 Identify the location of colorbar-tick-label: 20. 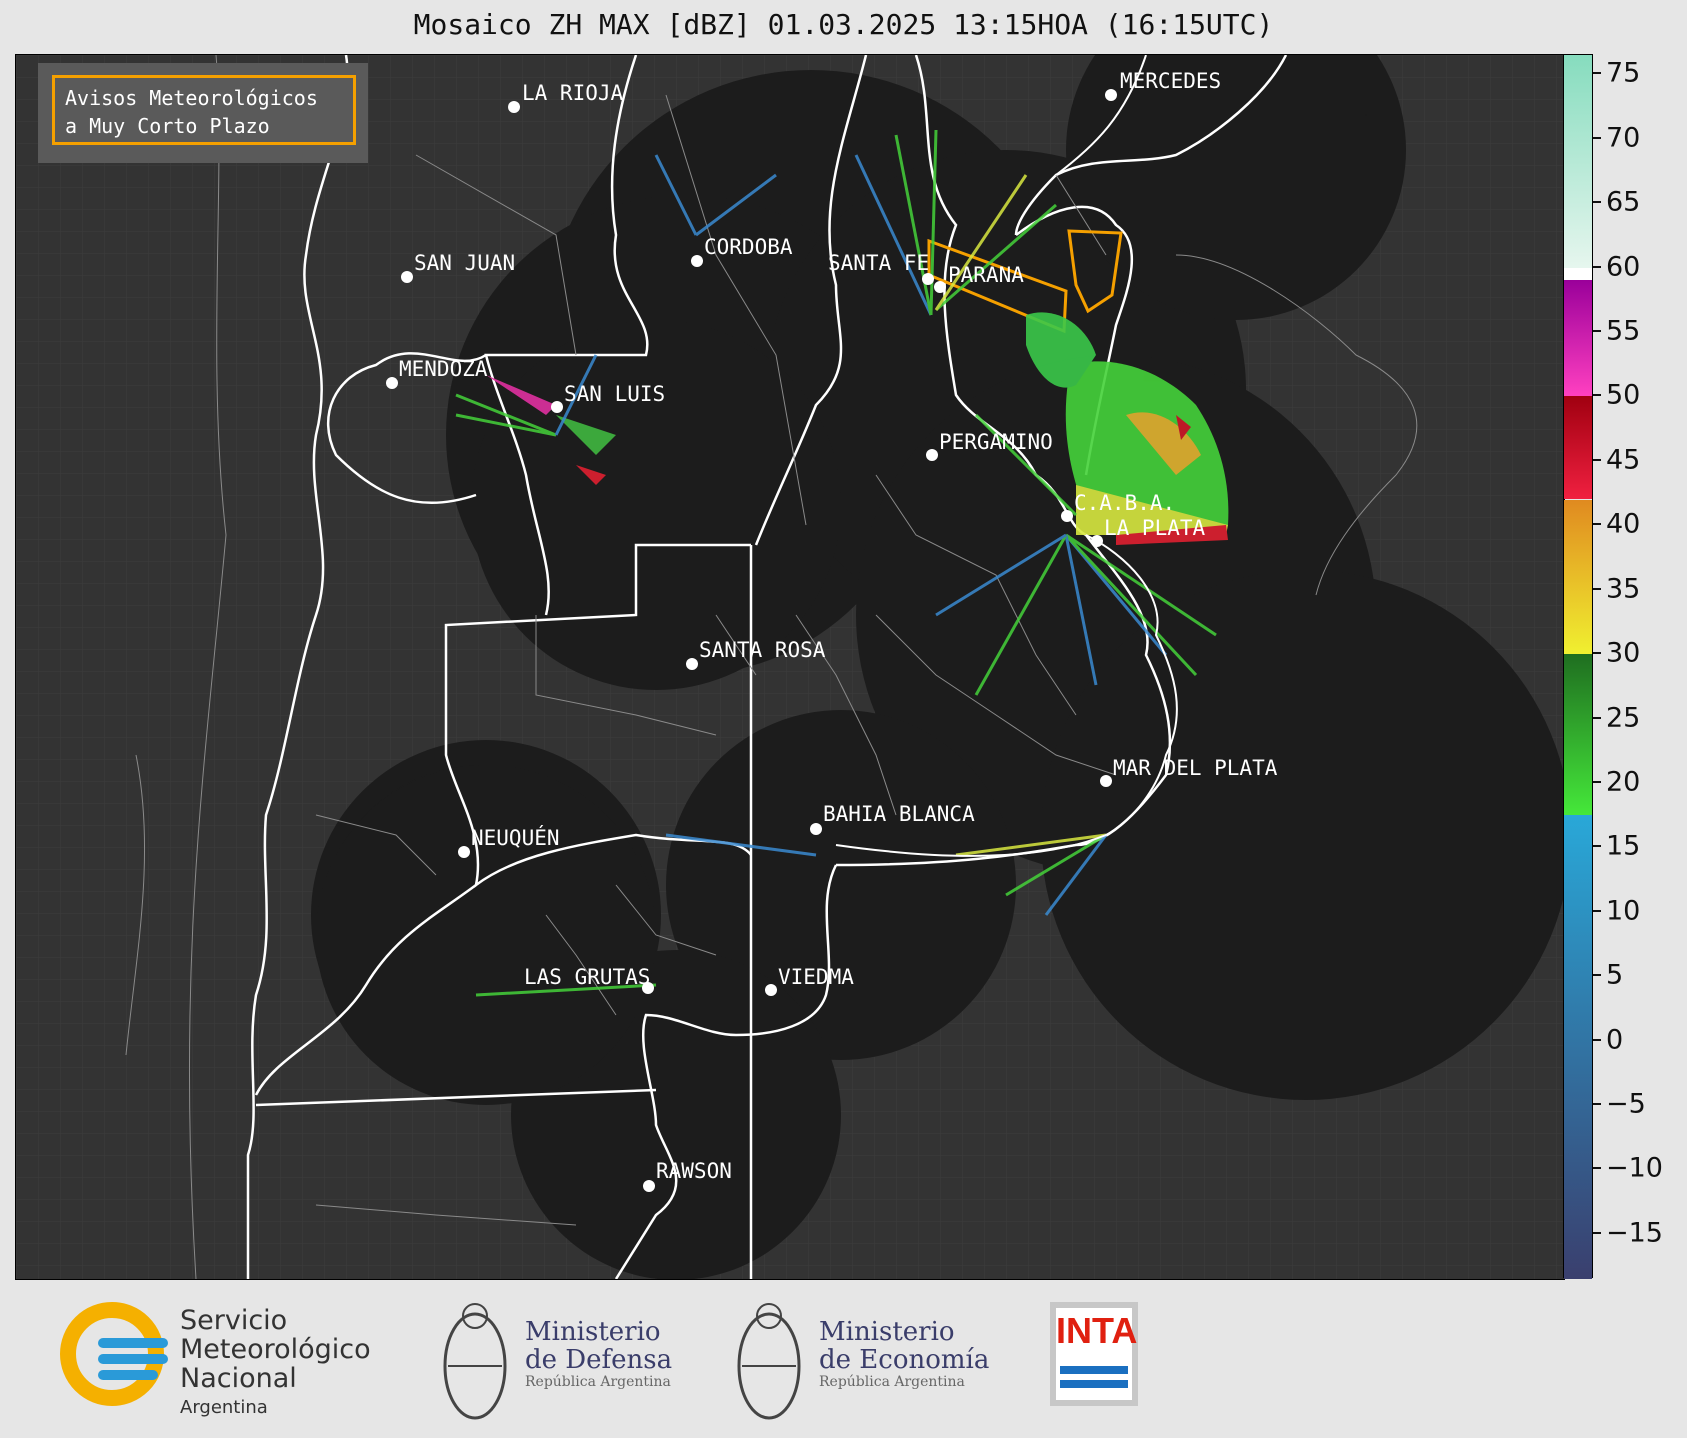
(1623, 782).